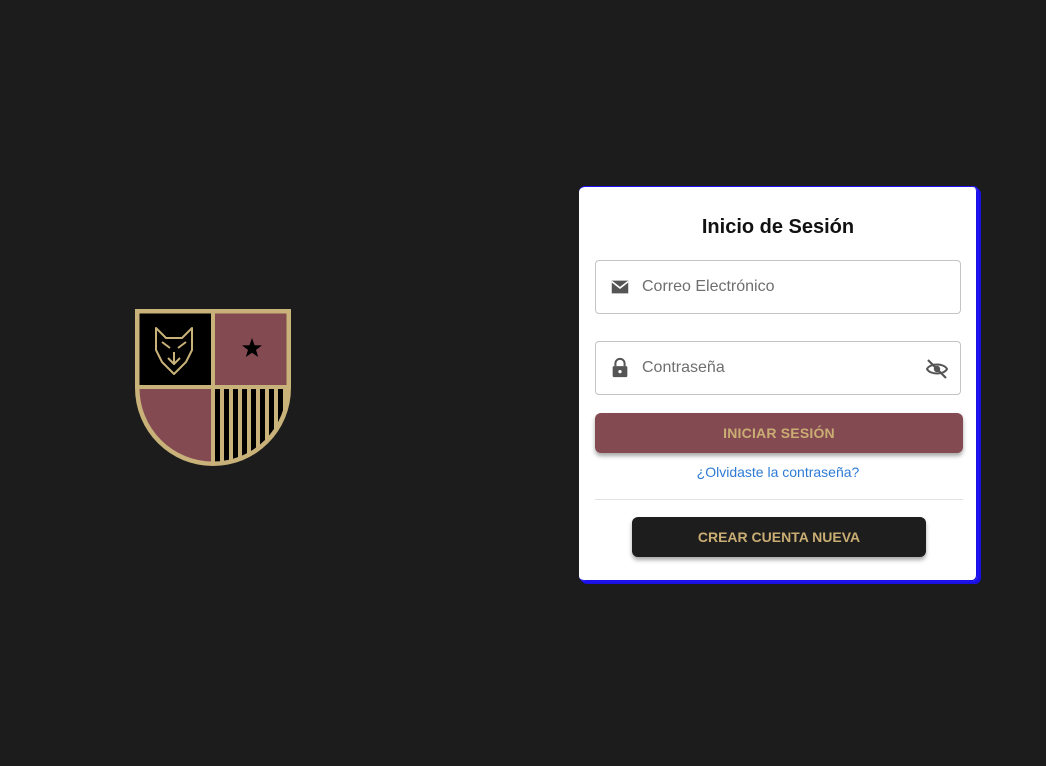  What do you see at coordinates (779, 537) in the screenshot?
I see `create-account-button: CREAR CUENTA NUEVA` at bounding box center [779, 537].